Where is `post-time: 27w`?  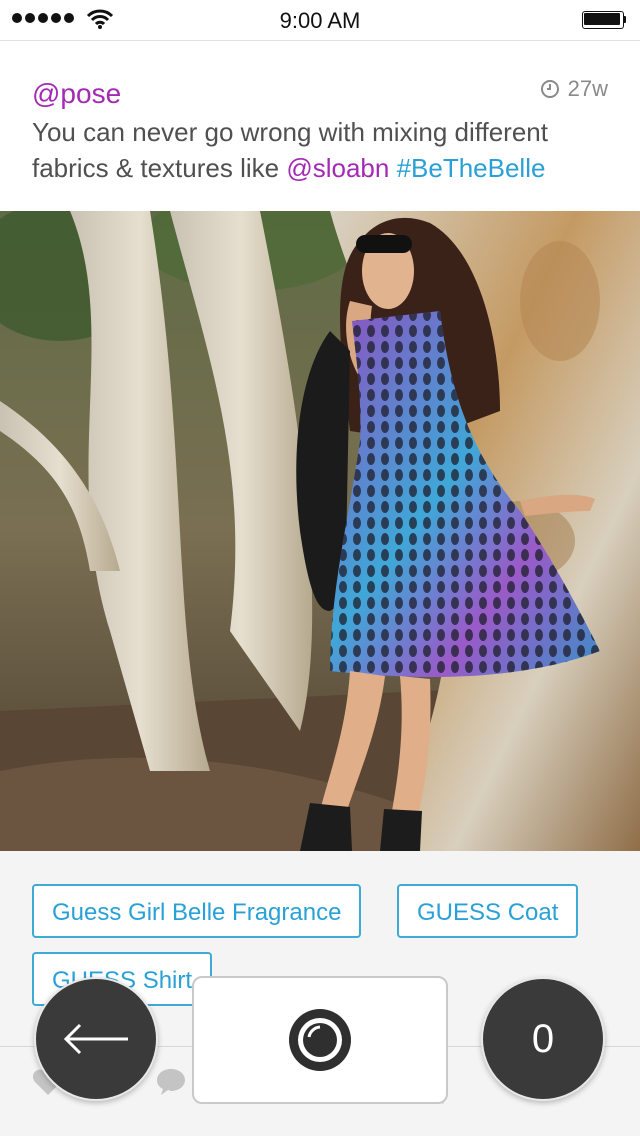
post-time: 27w is located at coordinates (574, 89).